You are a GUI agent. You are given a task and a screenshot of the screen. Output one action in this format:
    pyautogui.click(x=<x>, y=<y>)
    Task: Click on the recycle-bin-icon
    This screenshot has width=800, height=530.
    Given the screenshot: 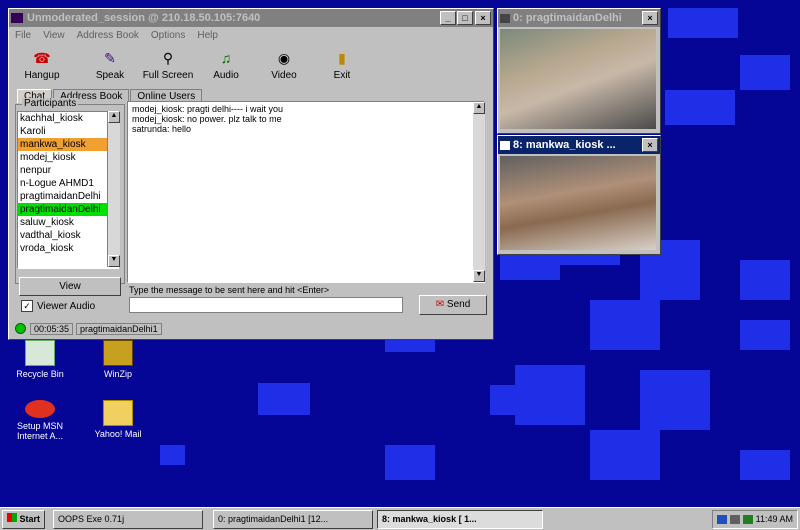 What is the action you would take?
    pyautogui.click(x=40, y=353)
    